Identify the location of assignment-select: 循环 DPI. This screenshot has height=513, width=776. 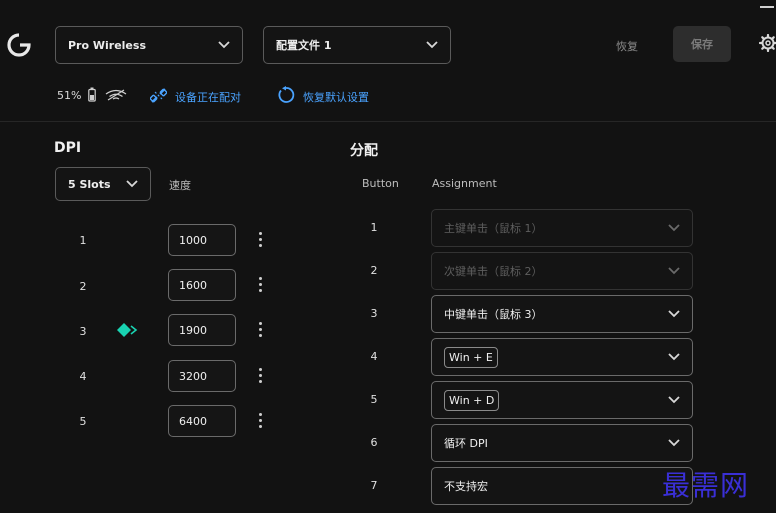
(562, 443).